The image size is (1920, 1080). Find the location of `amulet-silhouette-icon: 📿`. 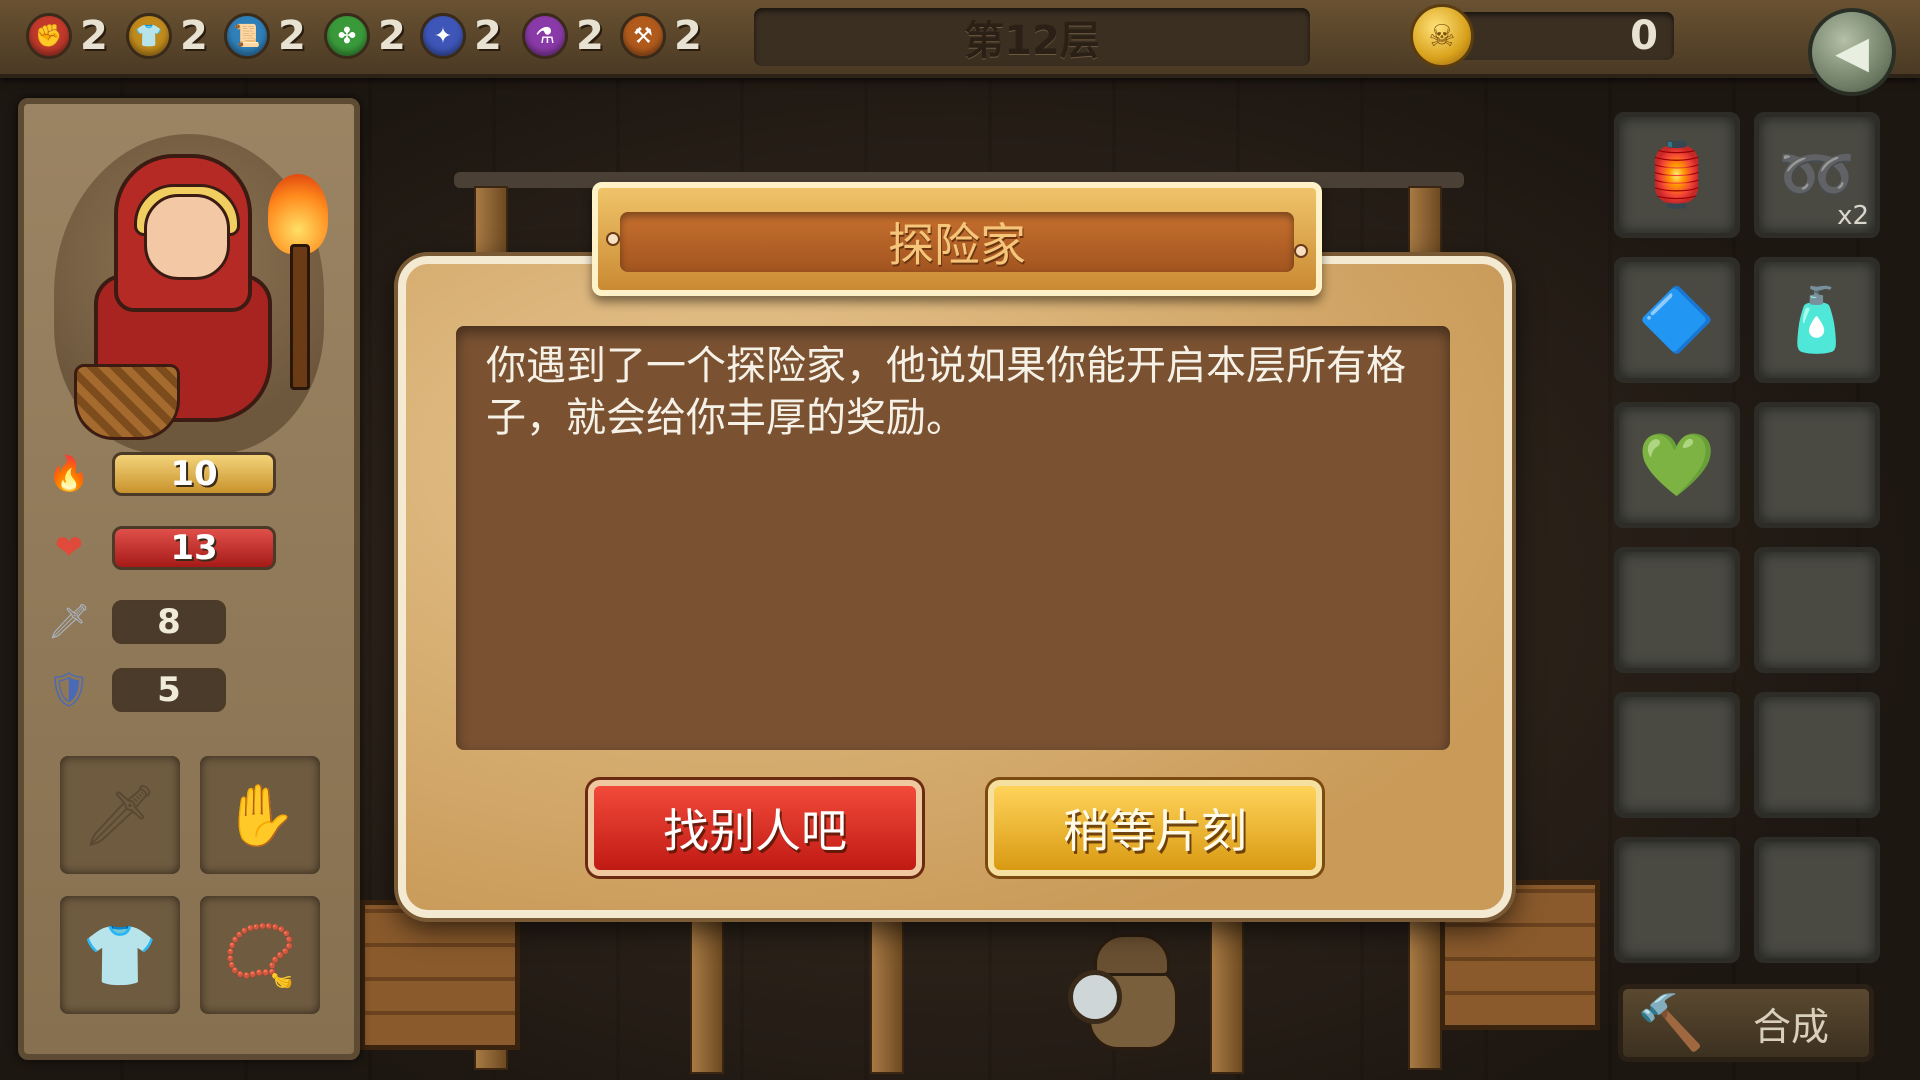

amulet-silhouette-icon: 📿 is located at coordinates (260, 955).